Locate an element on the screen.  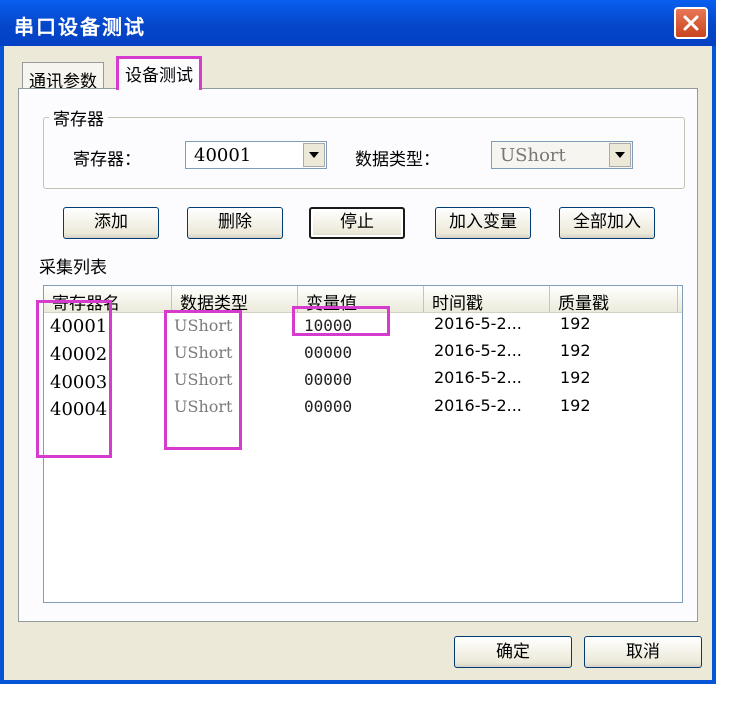
ok-button: 确定 is located at coordinates (513, 652).